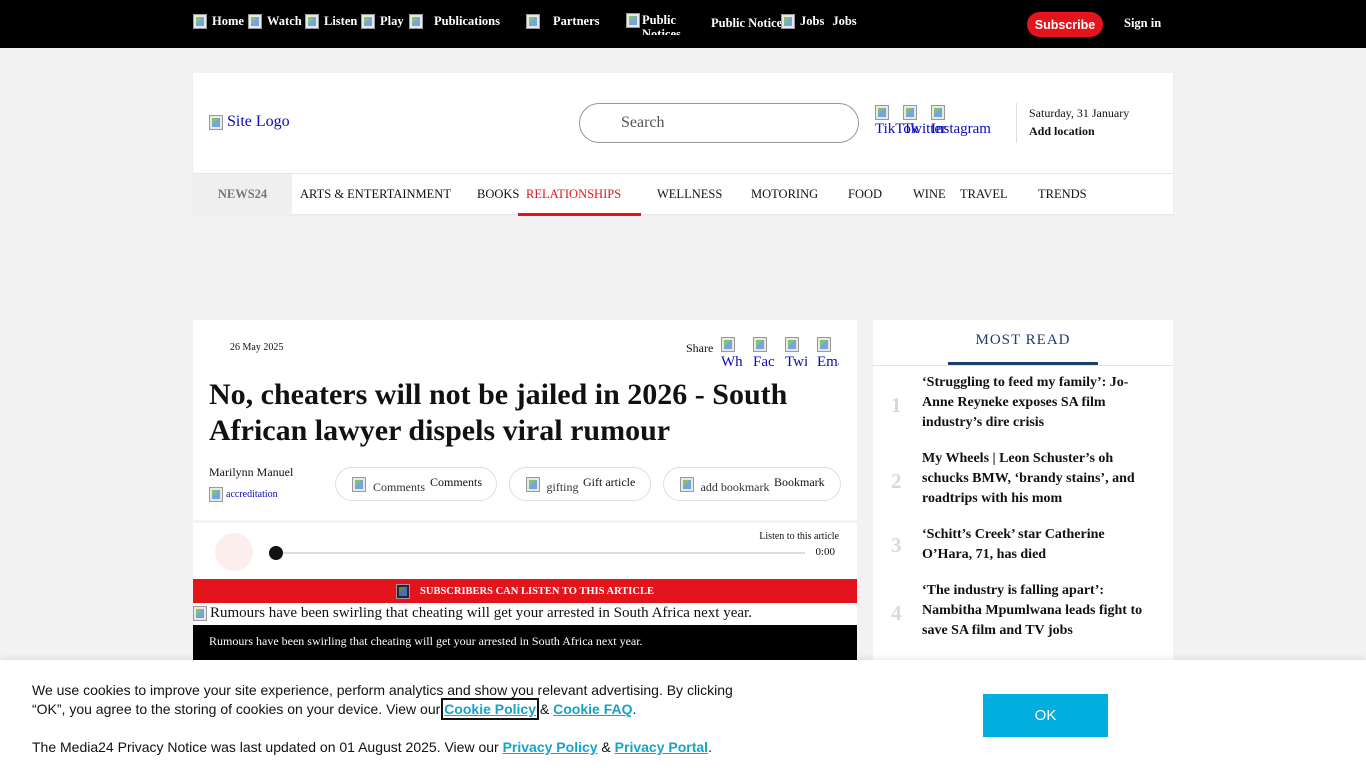  I want to click on comments-label: Comments, so click(456, 481).